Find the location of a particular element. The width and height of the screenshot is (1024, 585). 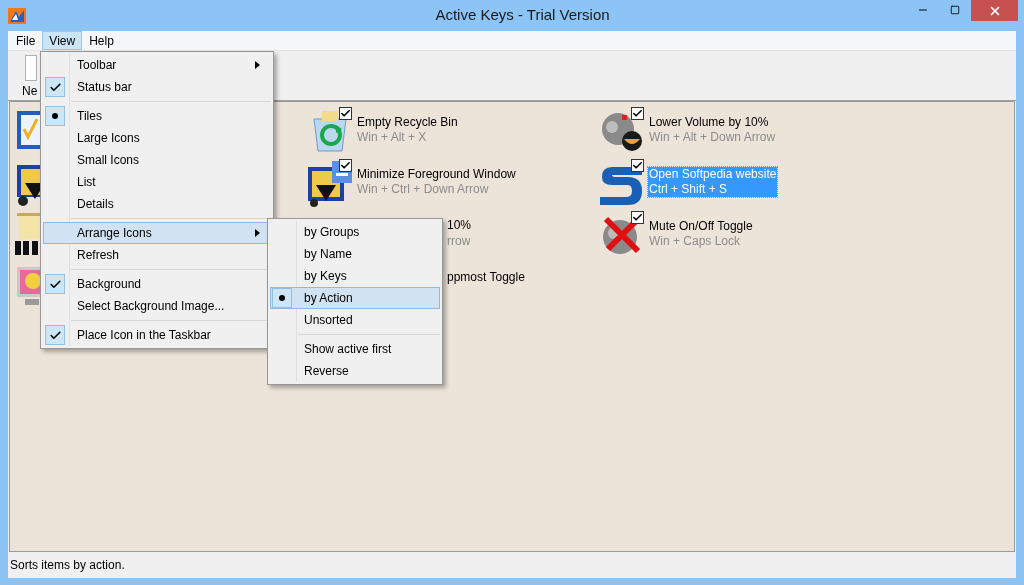

tile-label: Minimize Foreground Window Win + Ctrl + Down Arrow is located at coordinates (436, 182).